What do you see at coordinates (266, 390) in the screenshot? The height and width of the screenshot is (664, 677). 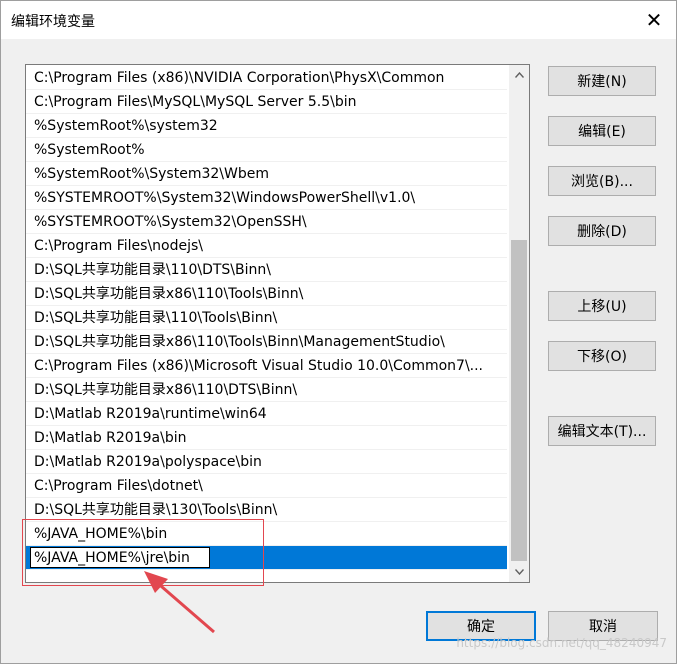 I see `path-list-item: D:\SQL共享功能目录x86\110\DTS\Binn\` at bounding box center [266, 390].